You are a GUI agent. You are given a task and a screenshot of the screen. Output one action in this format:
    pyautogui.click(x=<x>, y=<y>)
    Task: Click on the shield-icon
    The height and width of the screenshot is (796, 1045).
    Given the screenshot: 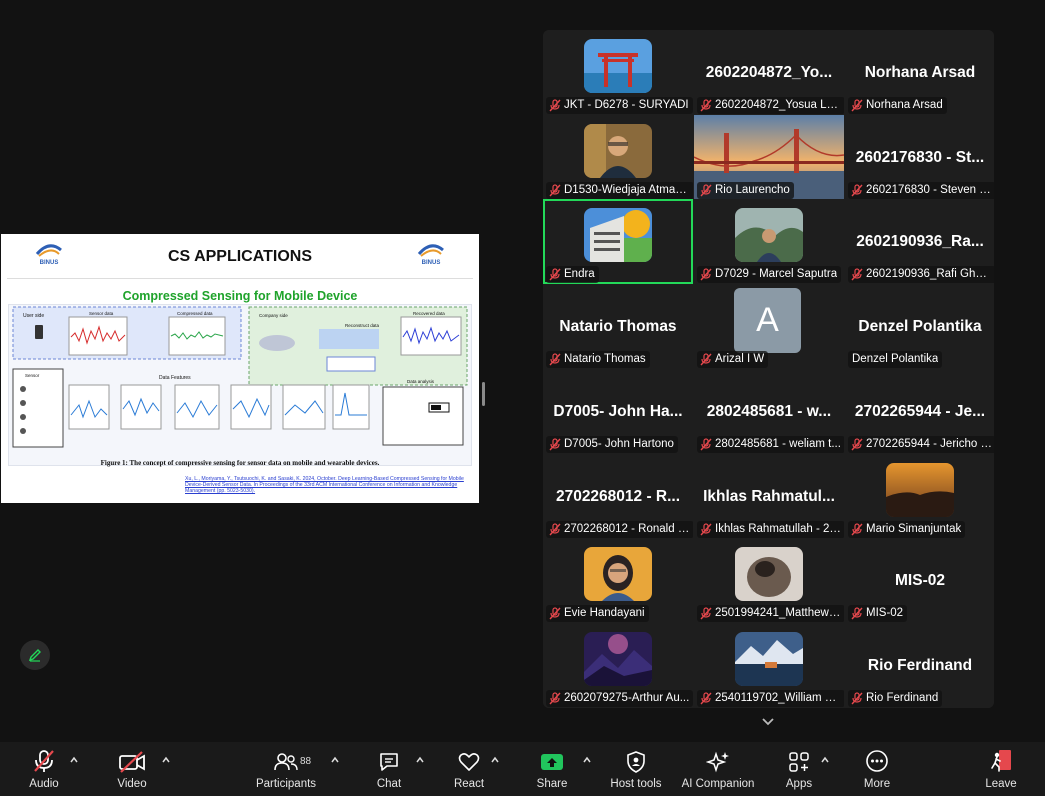 What is the action you would take?
    pyautogui.click(x=636, y=762)
    